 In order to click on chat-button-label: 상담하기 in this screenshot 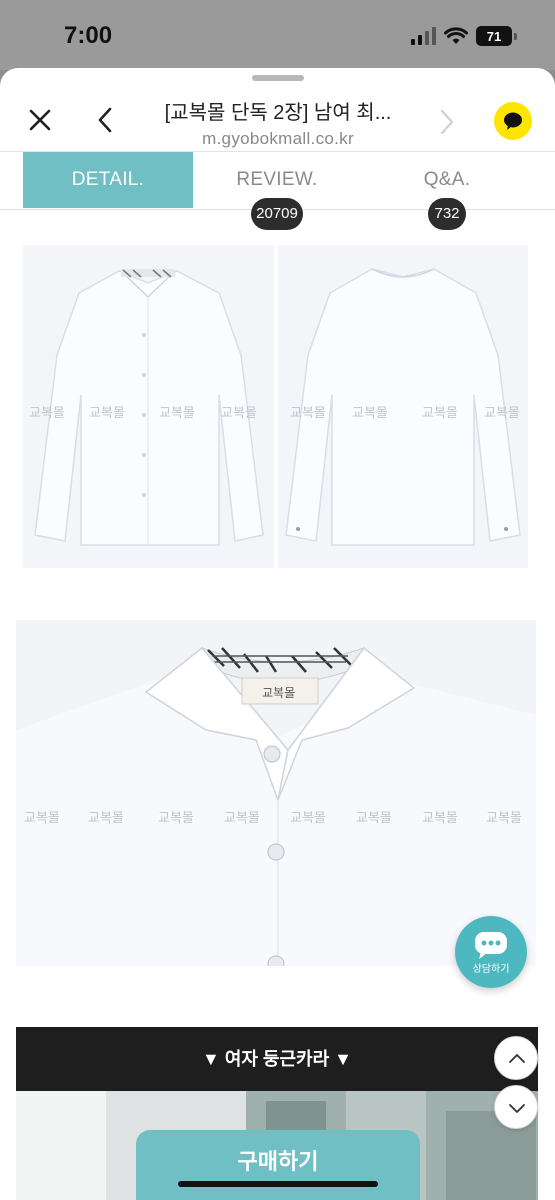, I will do `click(491, 969)`.